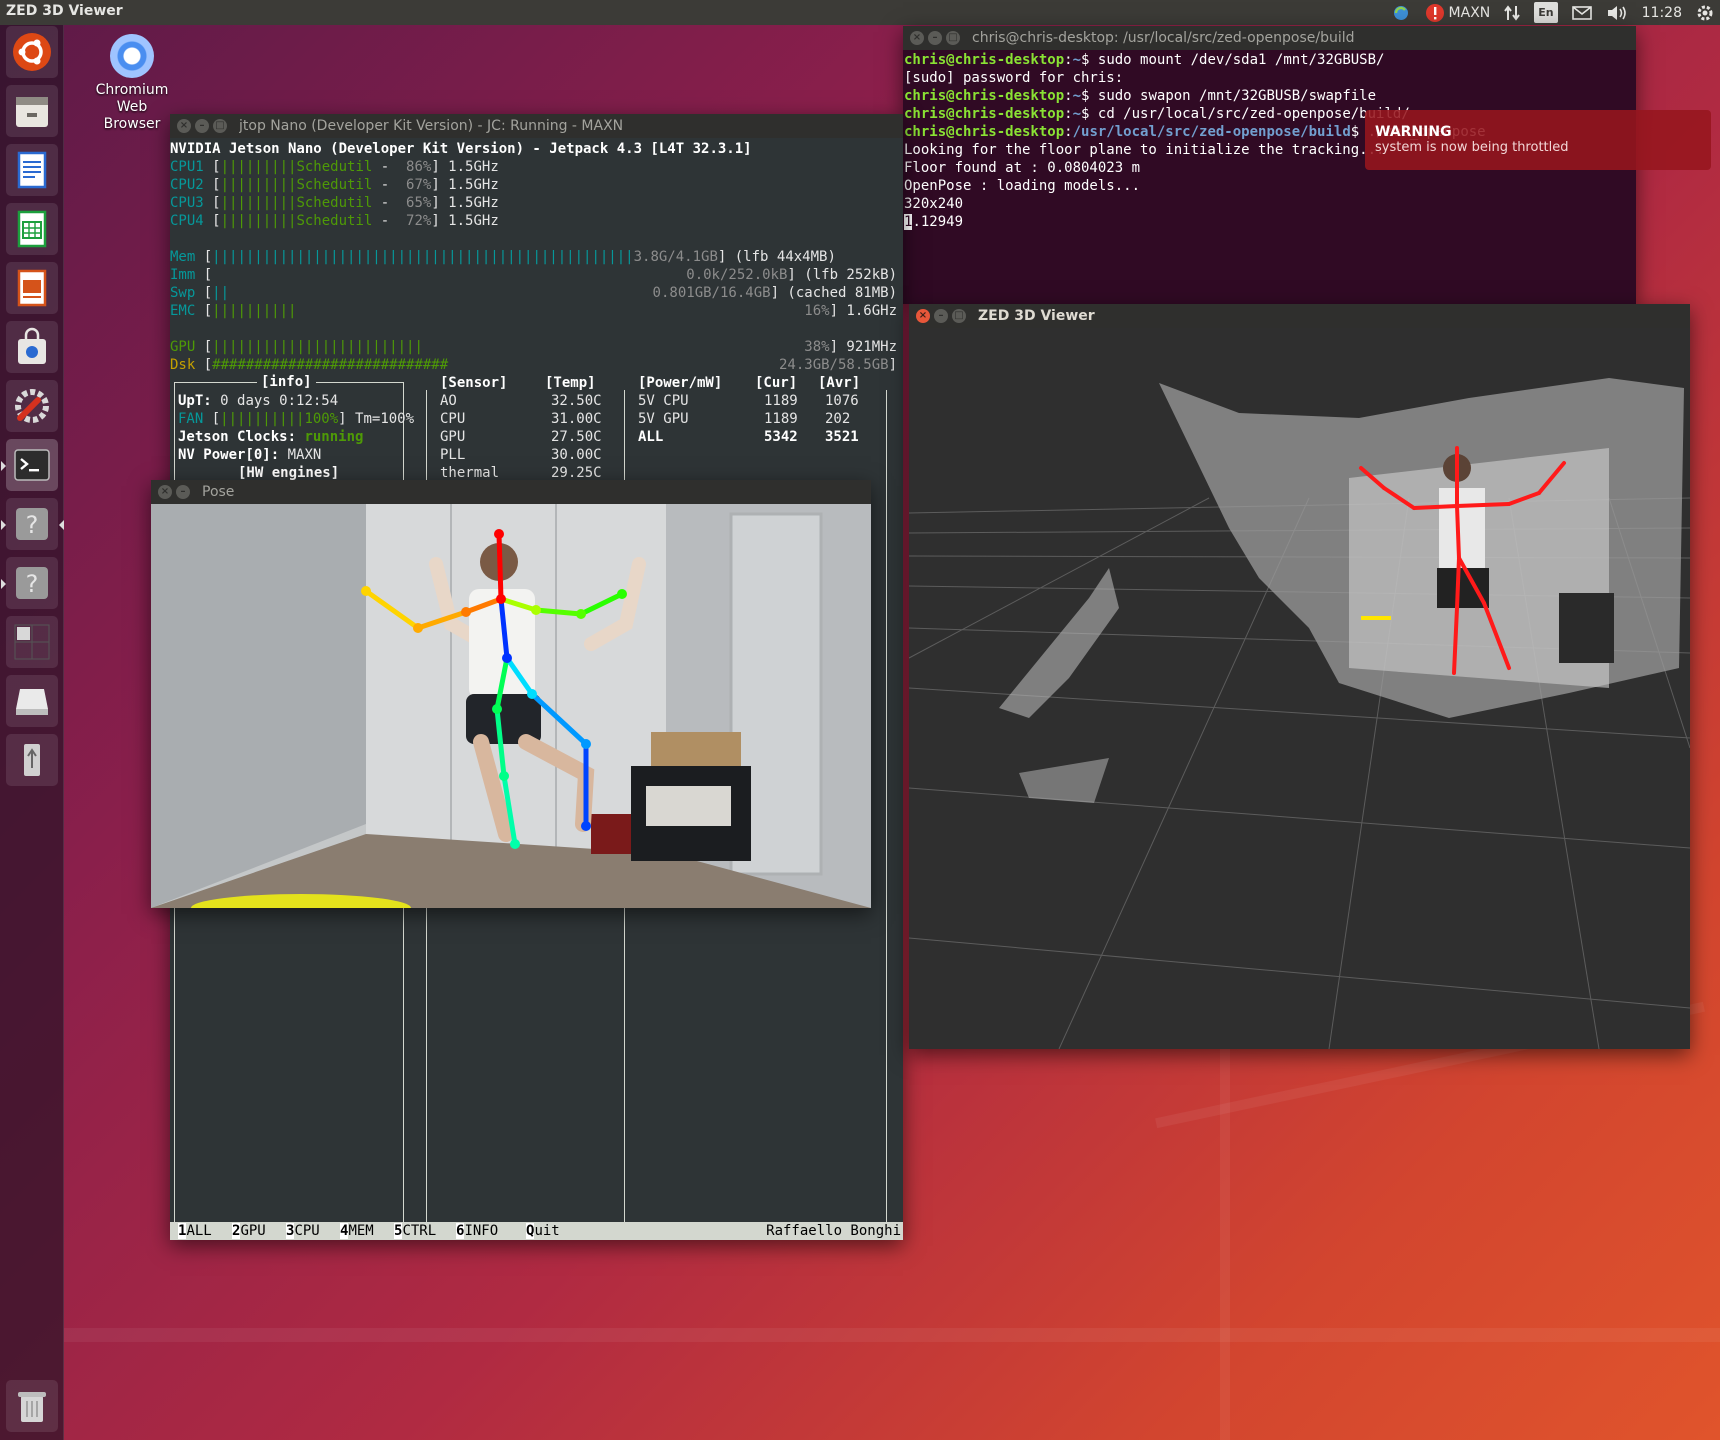 The image size is (1720, 1440). I want to click on emc-value: 16%, so click(817, 311).